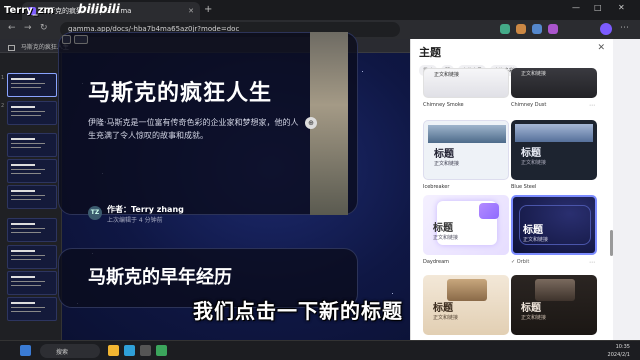  Describe the element at coordinates (622, 347) in the screenshot. I see `clock-time: 10:35` at that location.